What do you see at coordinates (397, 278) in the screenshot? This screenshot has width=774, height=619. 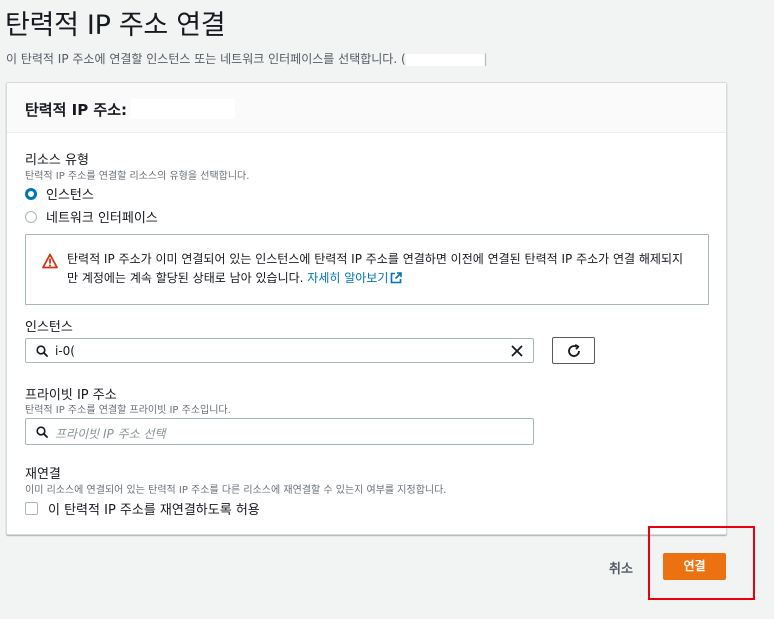 I see `external-link-icon` at bounding box center [397, 278].